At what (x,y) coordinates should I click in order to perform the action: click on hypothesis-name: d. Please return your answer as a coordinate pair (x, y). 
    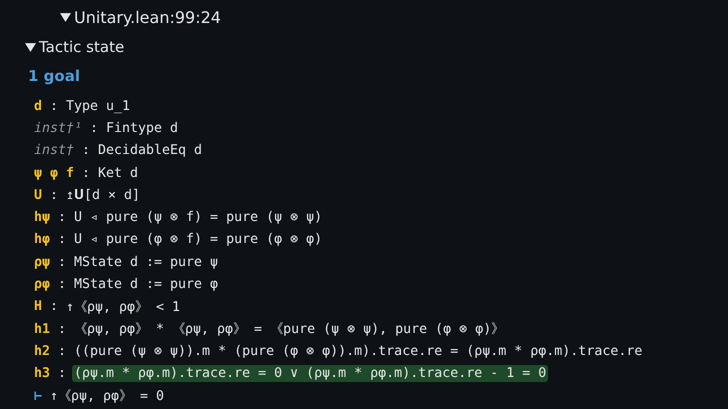
    Looking at the image, I should click on (38, 106).